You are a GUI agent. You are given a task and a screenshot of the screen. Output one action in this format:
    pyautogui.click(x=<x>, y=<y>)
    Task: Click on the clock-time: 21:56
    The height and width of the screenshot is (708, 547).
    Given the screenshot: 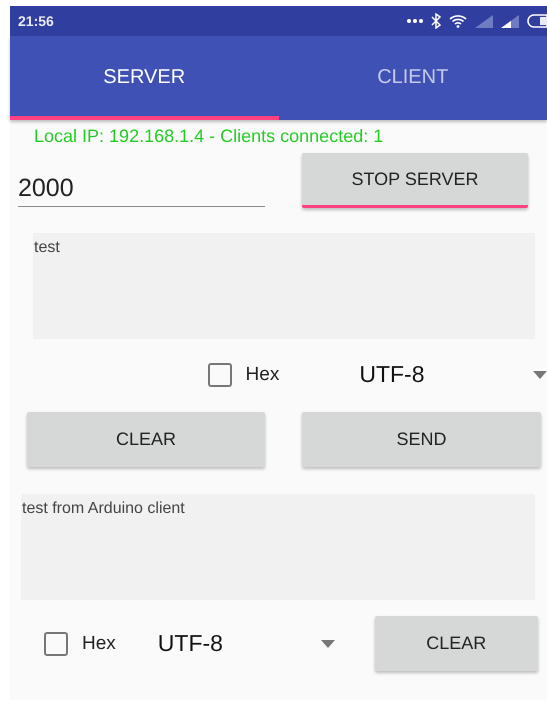 What is the action you would take?
    pyautogui.click(x=36, y=21)
    